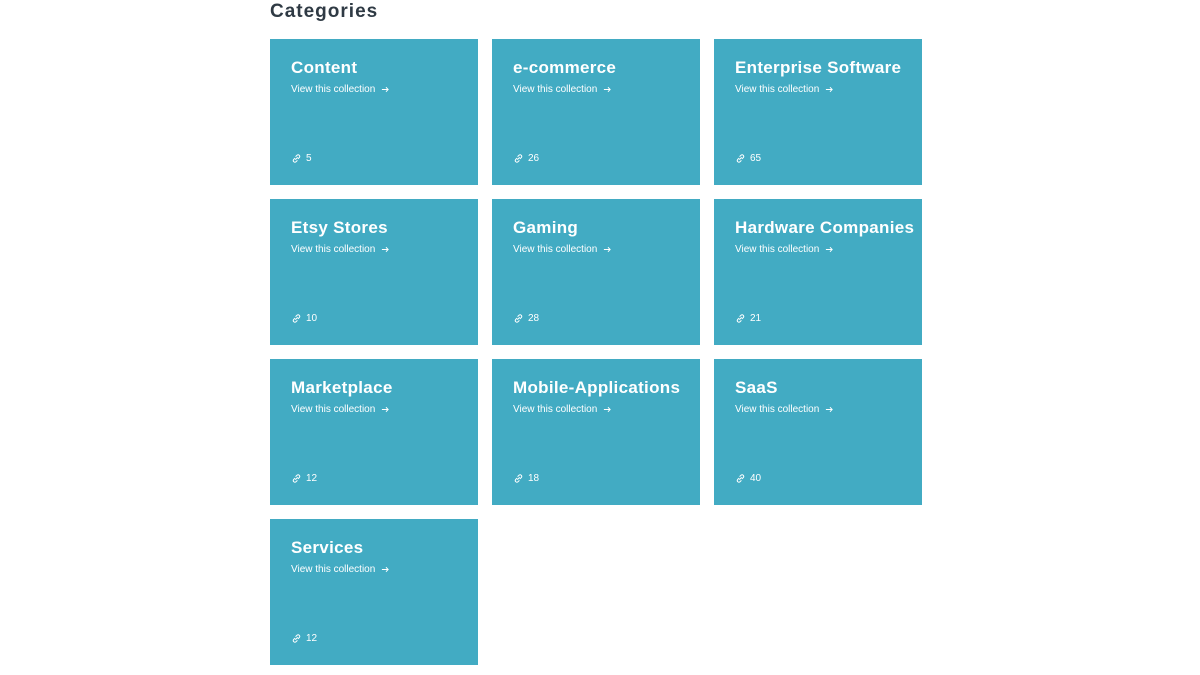 The image size is (1200, 675). What do you see at coordinates (534, 478) in the screenshot?
I see `link-count-value: 18` at bounding box center [534, 478].